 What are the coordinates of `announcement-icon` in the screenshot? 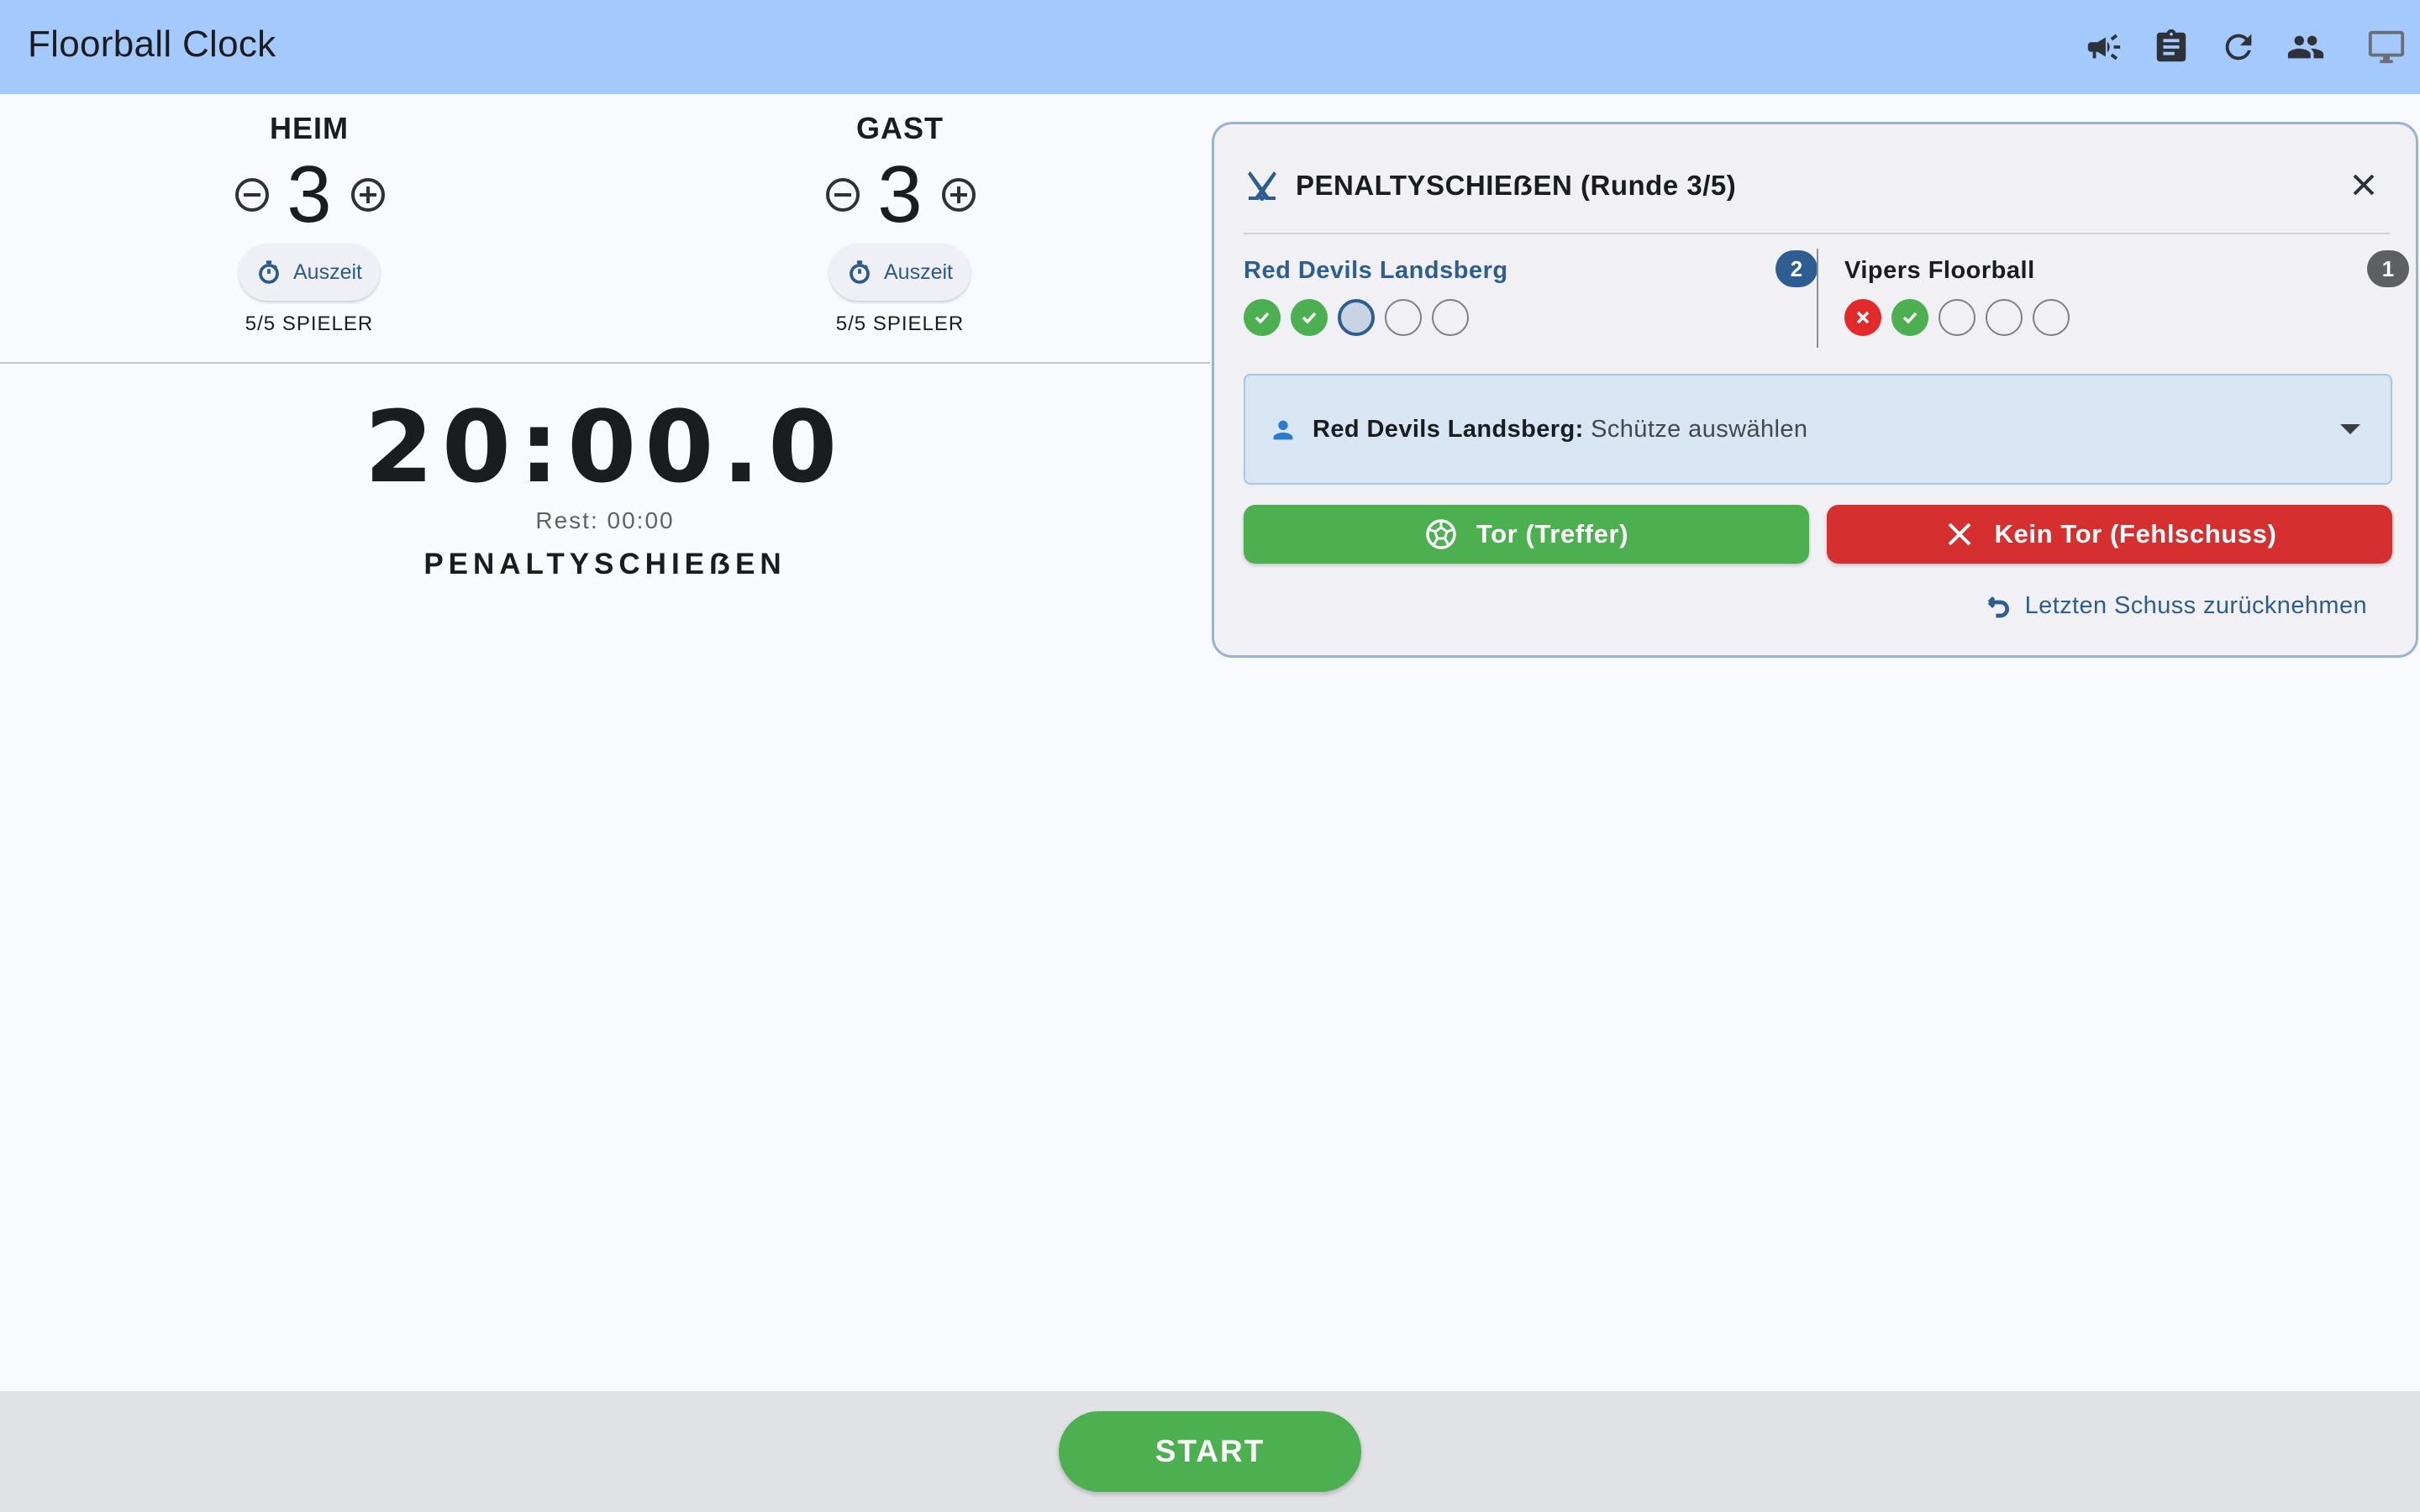 It's located at (2104, 47).